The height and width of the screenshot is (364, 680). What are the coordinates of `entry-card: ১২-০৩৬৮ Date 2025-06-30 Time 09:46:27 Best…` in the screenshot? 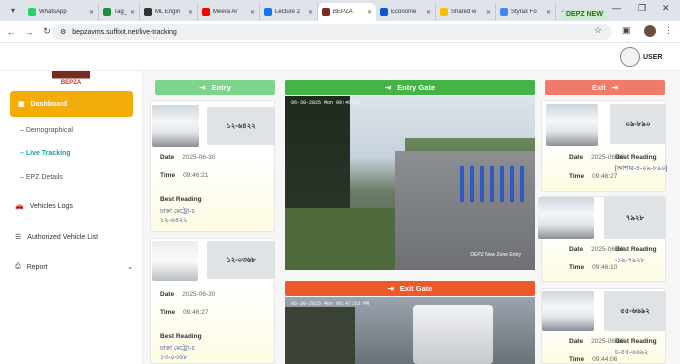 It's located at (212, 301).